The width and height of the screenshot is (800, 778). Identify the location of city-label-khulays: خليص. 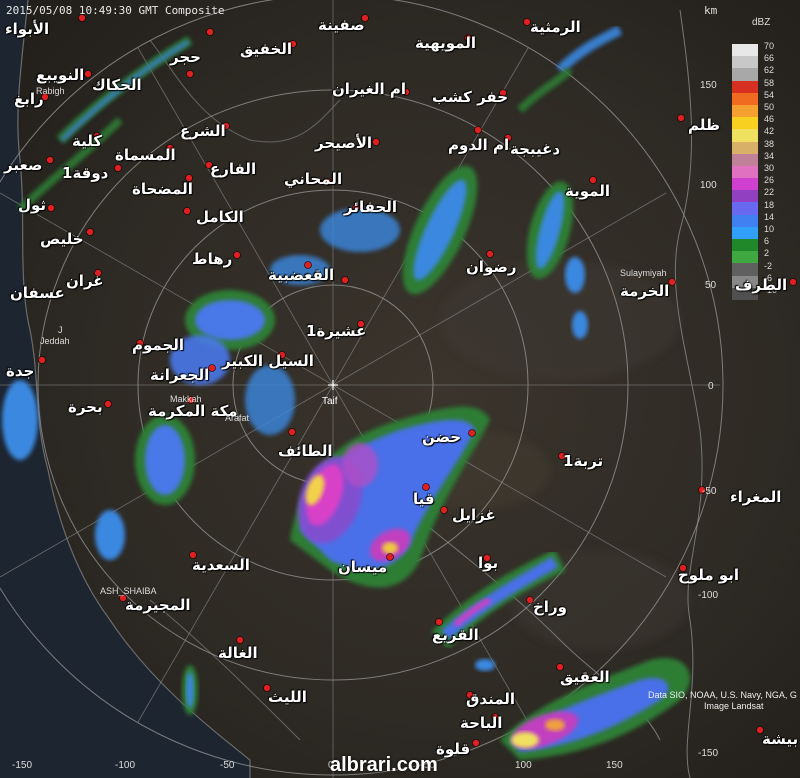
(62, 239).